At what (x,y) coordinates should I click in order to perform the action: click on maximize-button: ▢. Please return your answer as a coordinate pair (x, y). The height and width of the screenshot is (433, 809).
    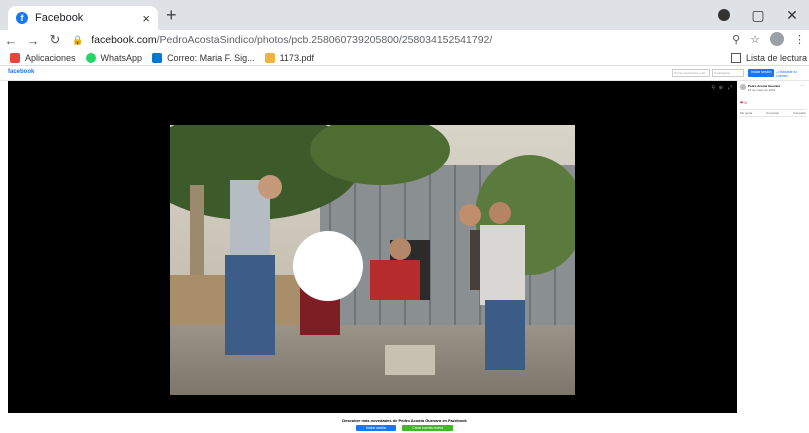
    Looking at the image, I should click on (758, 15).